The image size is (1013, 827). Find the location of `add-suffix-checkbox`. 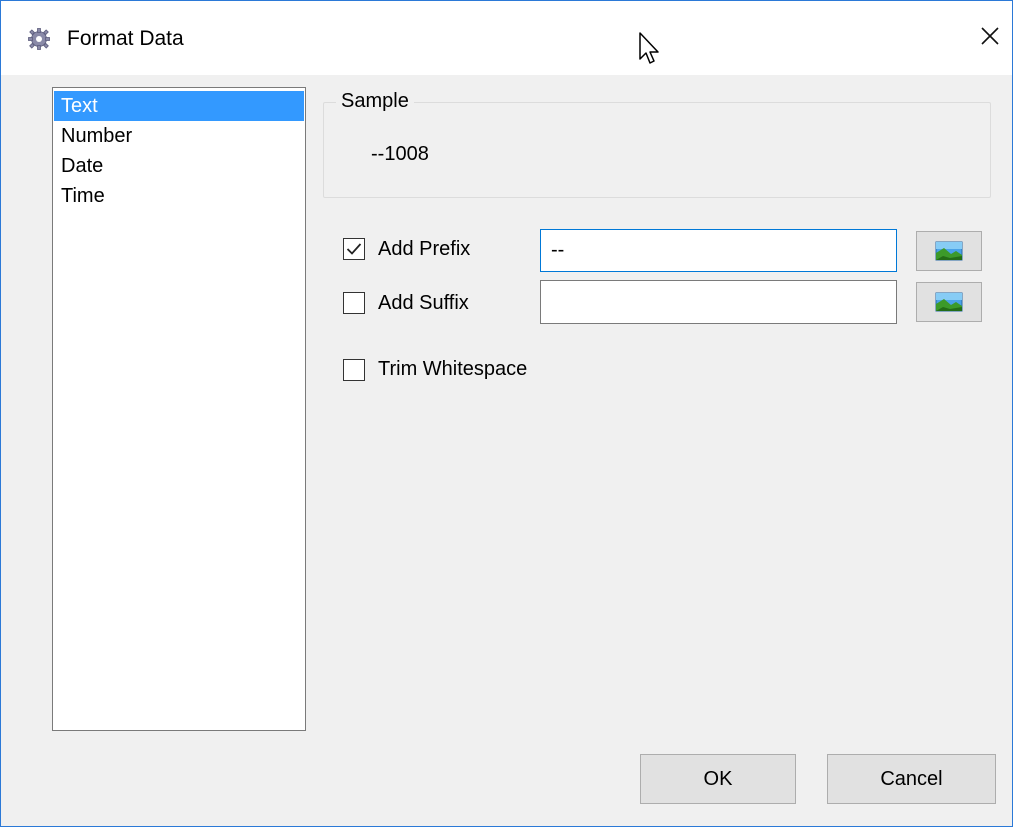

add-suffix-checkbox is located at coordinates (354, 303).